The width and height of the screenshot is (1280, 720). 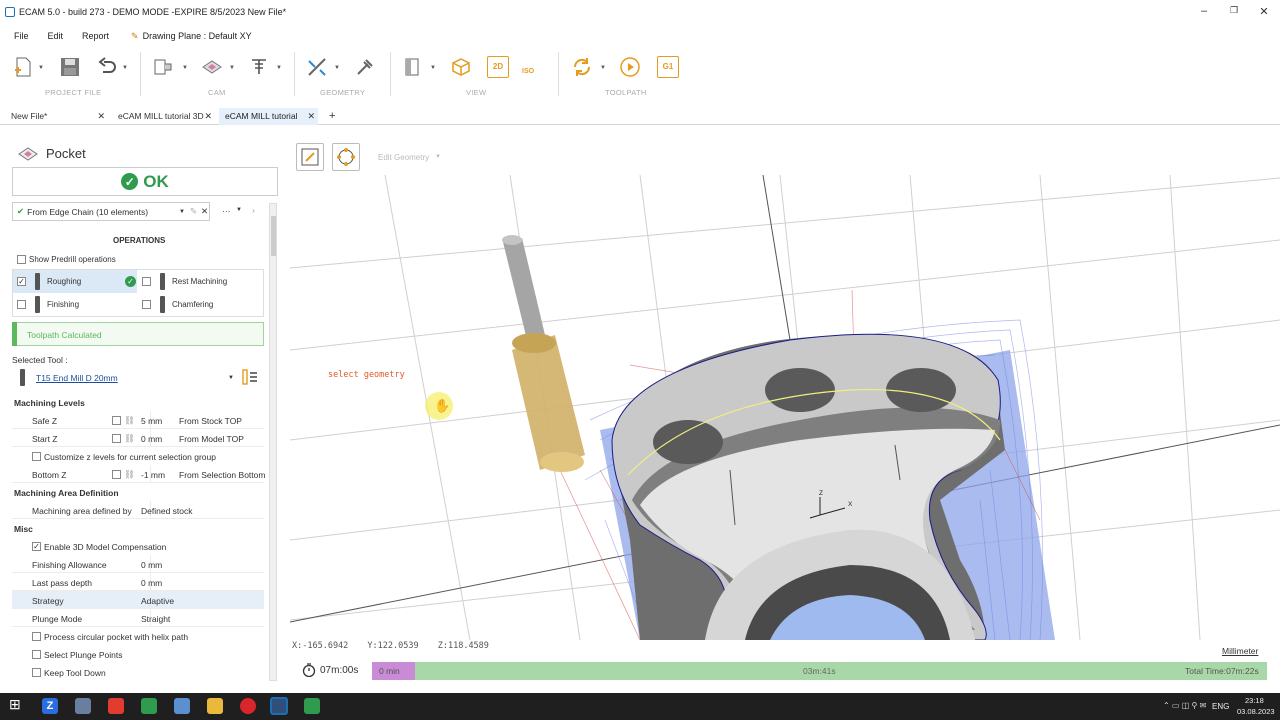 What do you see at coordinates (116, 420) in the screenshot?
I see `safe-z-checkbox` at bounding box center [116, 420].